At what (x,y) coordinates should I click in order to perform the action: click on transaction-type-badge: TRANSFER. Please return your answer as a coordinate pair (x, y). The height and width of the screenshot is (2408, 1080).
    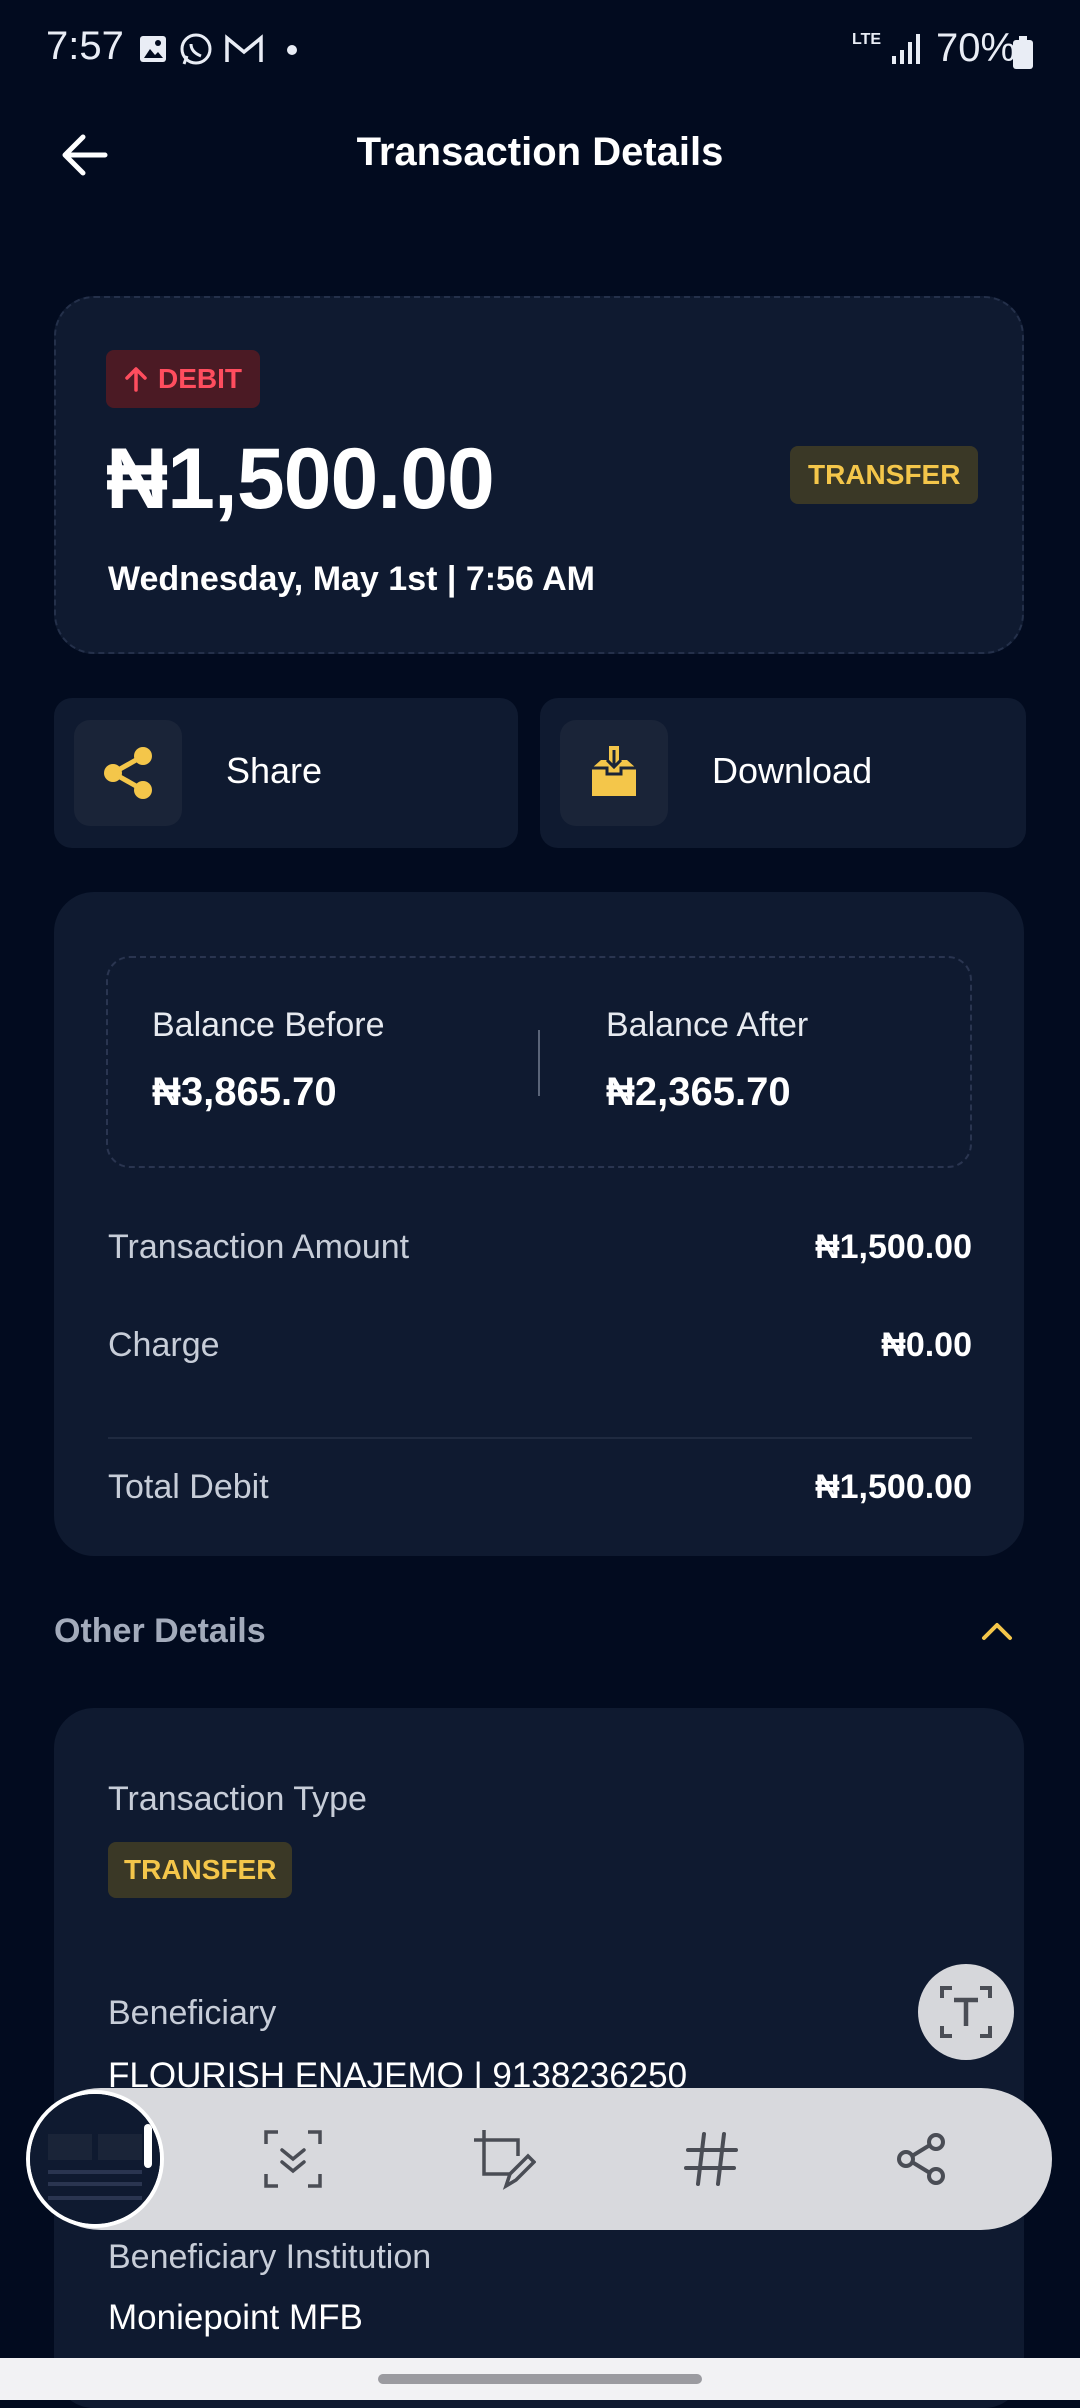
    Looking at the image, I should click on (200, 1870).